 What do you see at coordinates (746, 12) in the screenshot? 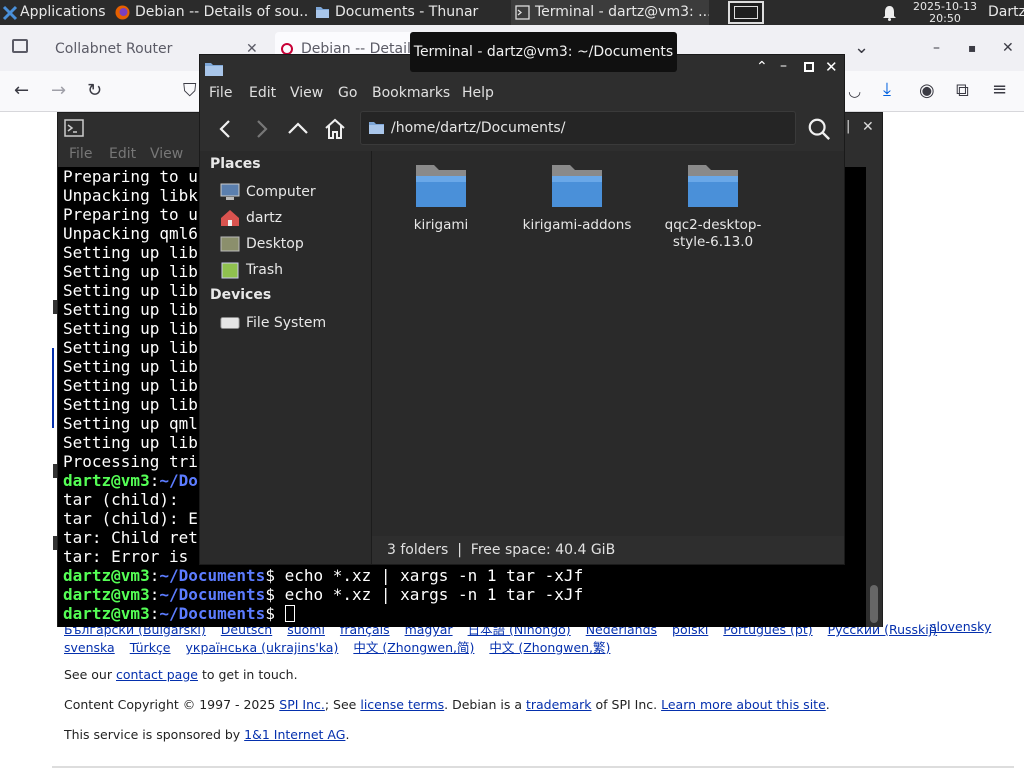
I see `workspace-switcher` at bounding box center [746, 12].